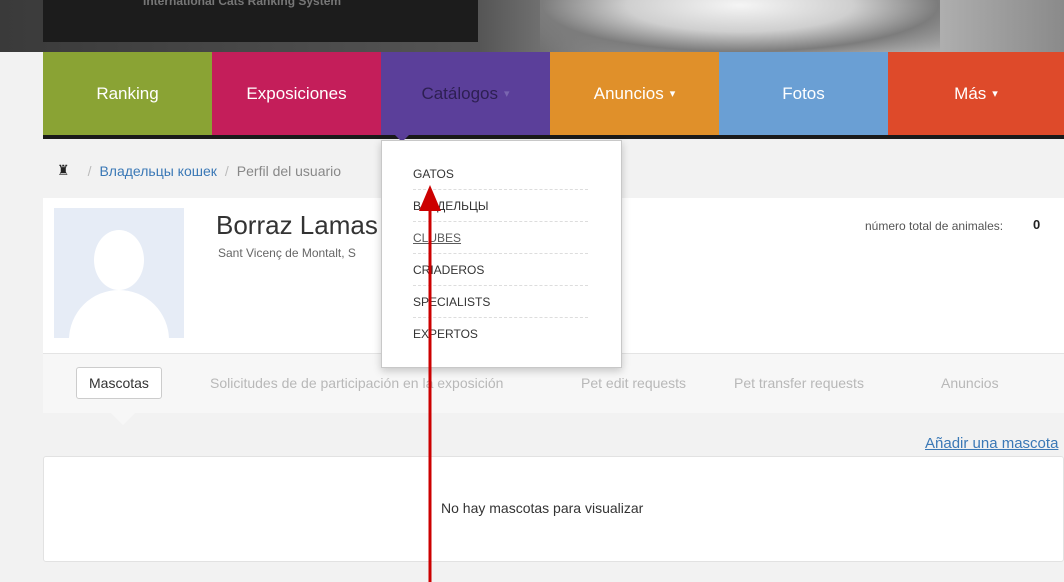 The width and height of the screenshot is (1064, 582). I want to click on tab-mascotas: Mascotas, so click(119, 383).